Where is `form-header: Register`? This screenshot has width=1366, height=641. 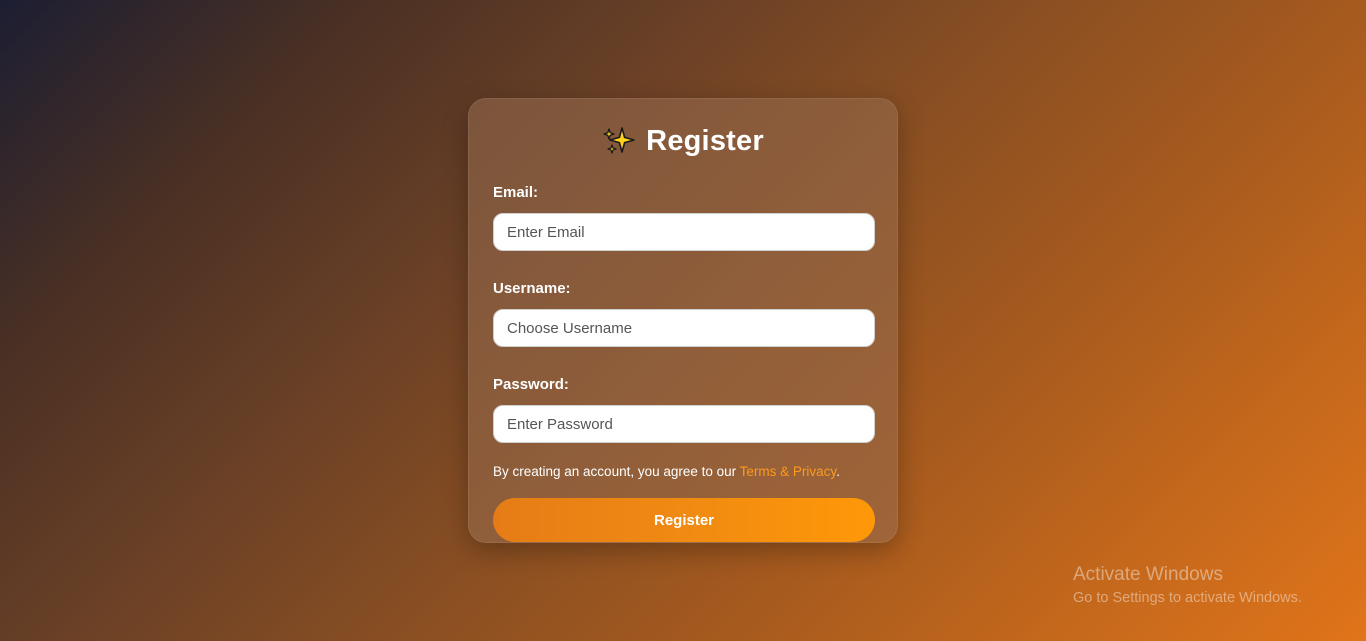 form-header: Register is located at coordinates (683, 141).